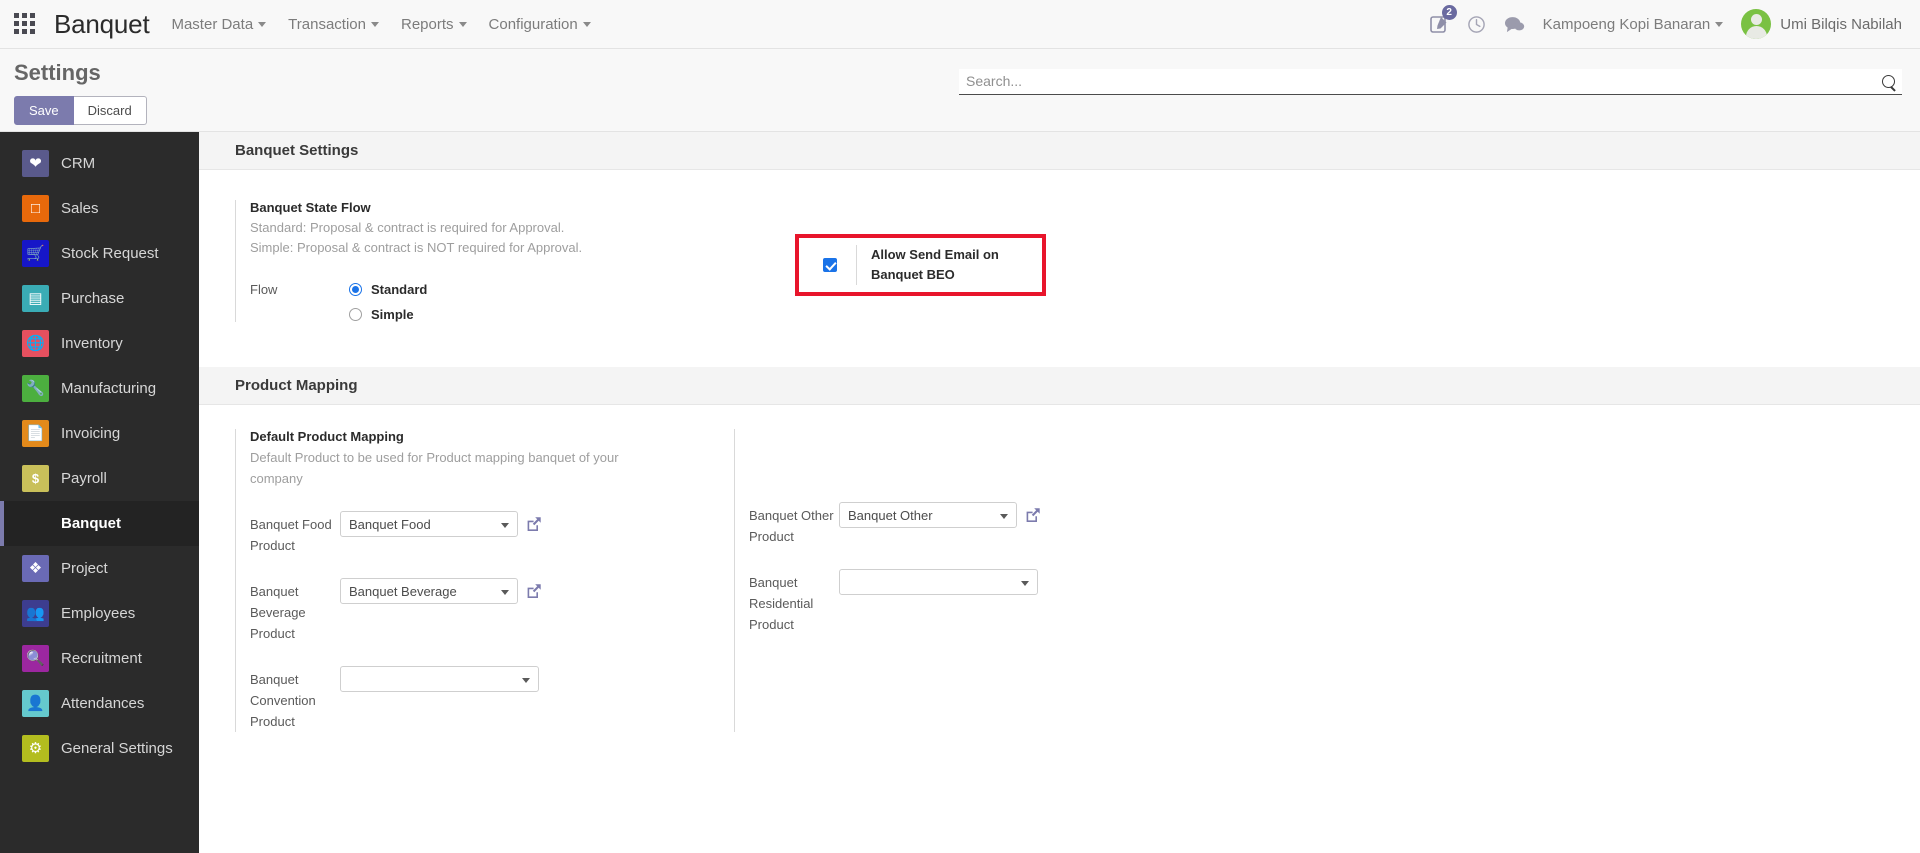 The image size is (1920, 853). I want to click on sidebar-item-invoicing: 📄 Invoicing, so click(99, 433).